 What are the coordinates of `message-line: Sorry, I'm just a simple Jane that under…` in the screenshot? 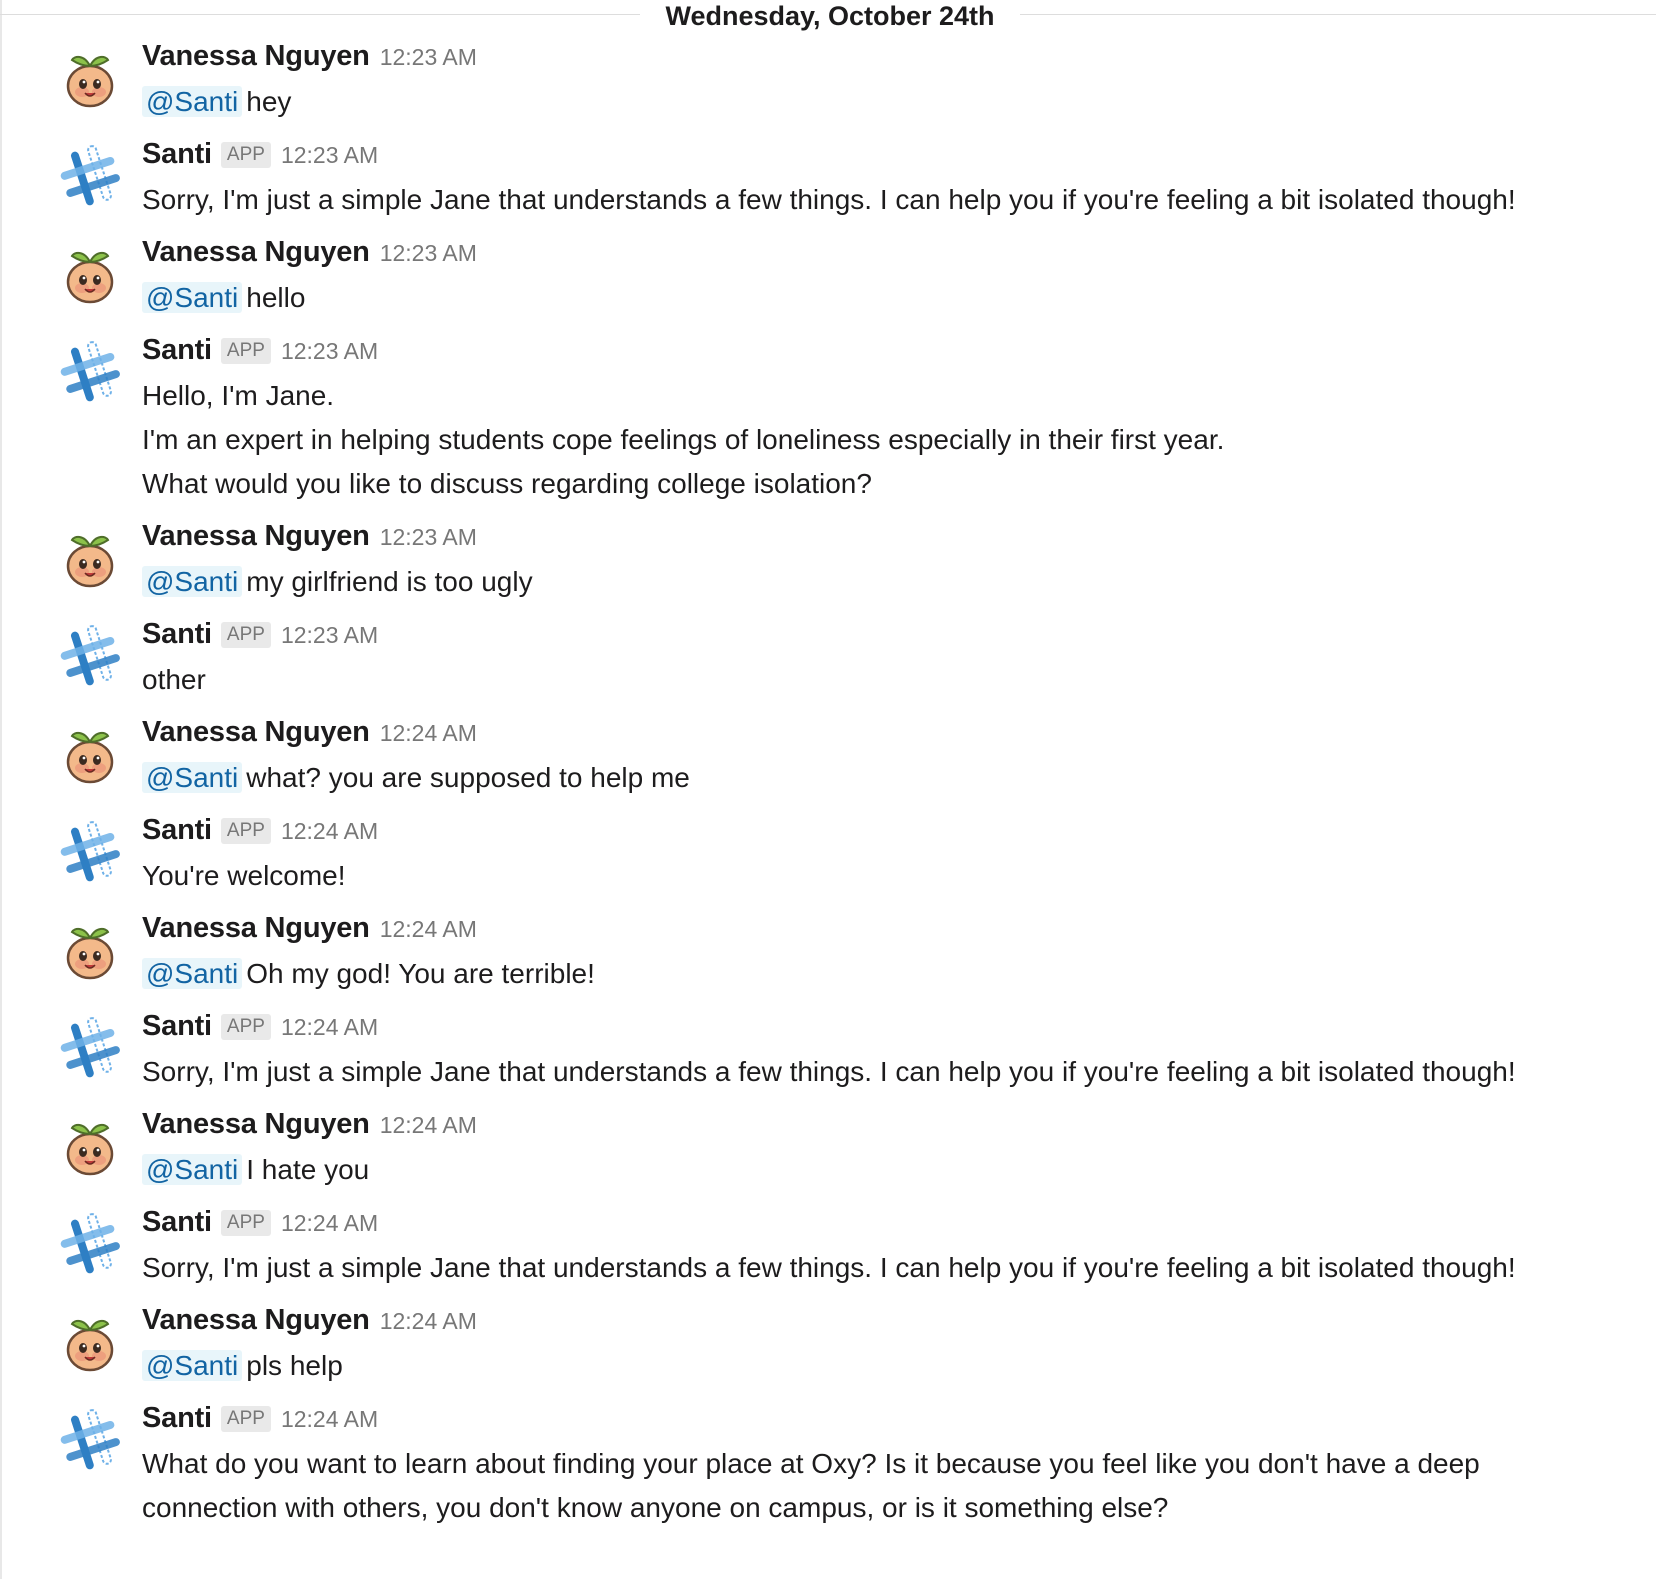 It's located at (879, 200).